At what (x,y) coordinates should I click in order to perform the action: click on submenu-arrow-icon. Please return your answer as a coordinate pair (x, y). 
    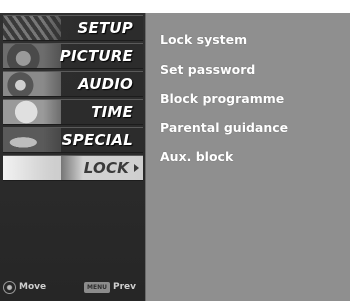
    Looking at the image, I should click on (136, 168).